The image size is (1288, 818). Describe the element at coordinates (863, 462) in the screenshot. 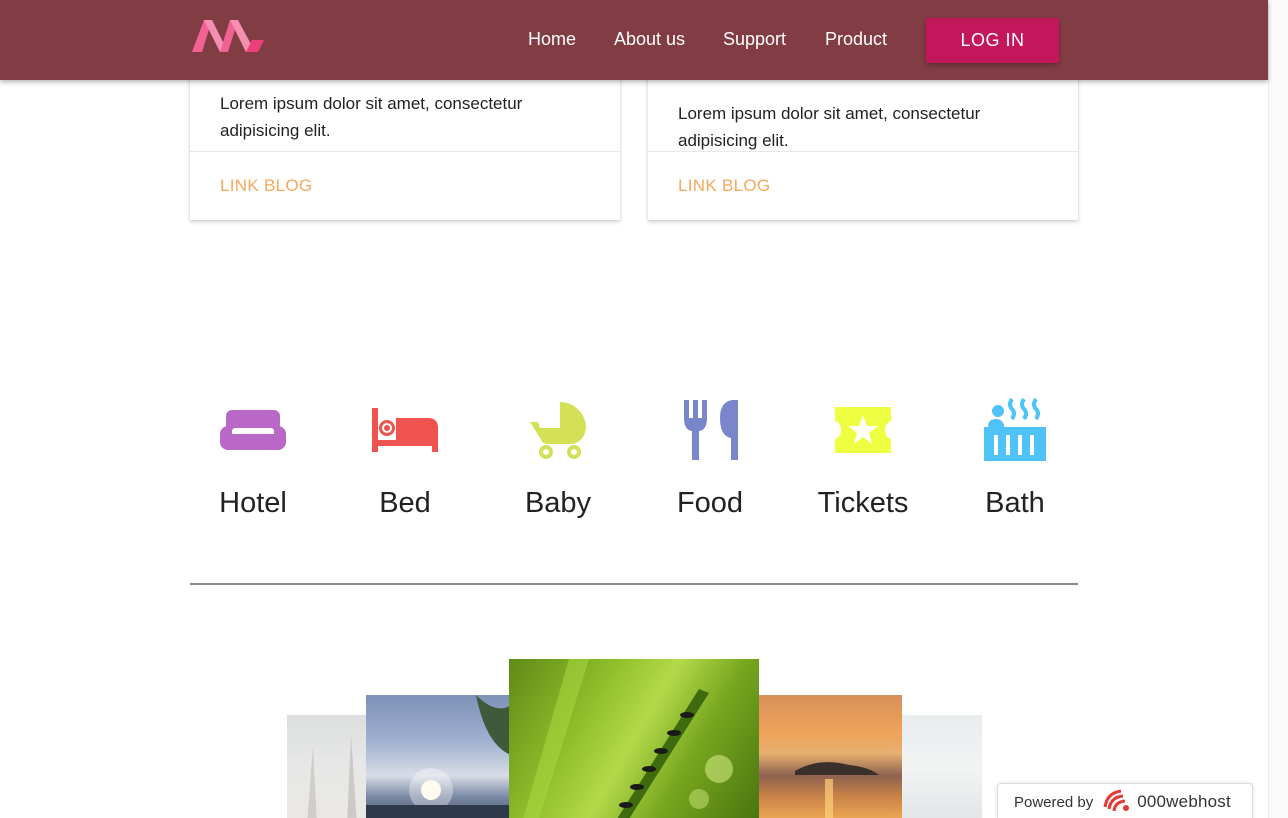

I see `feature-tickets: Tickets` at that location.